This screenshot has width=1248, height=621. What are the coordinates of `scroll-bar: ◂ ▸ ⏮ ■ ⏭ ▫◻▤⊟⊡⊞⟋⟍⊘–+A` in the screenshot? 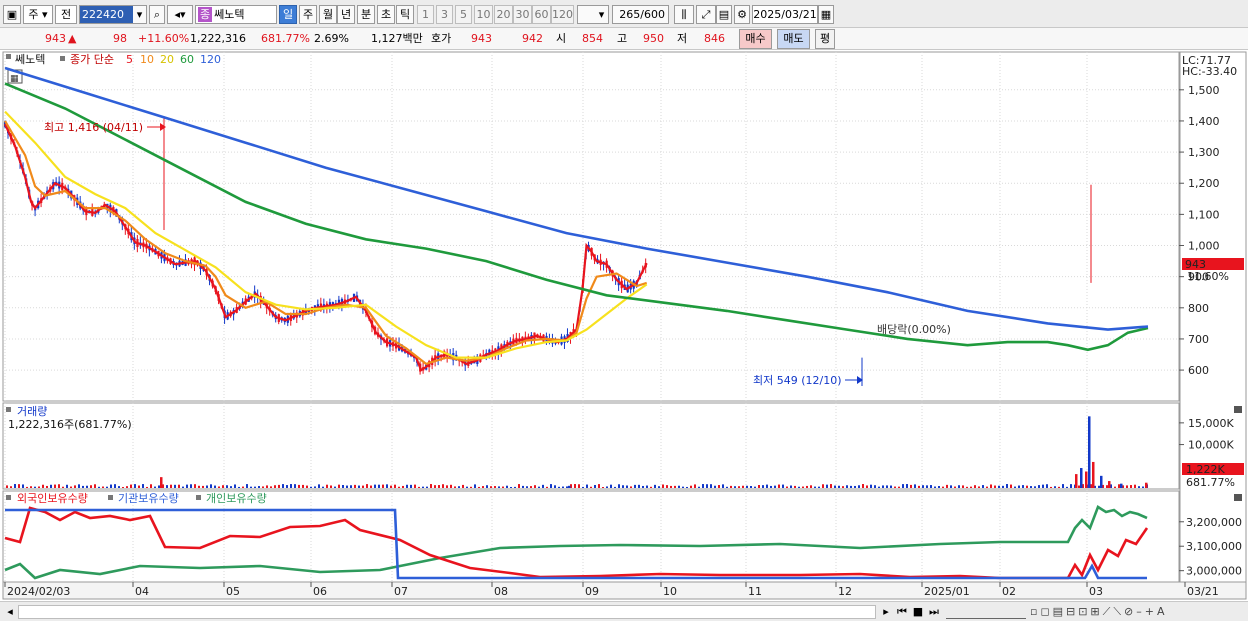 It's located at (624, 611).